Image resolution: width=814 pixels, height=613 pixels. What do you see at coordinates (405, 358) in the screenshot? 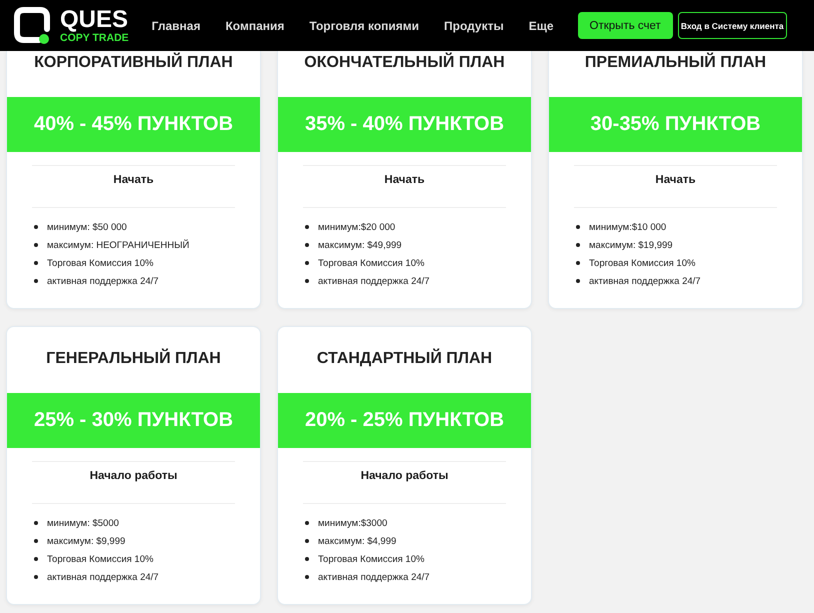
I see `plan-title: СТАНДАРТНЫЙ ПЛАН` at bounding box center [405, 358].